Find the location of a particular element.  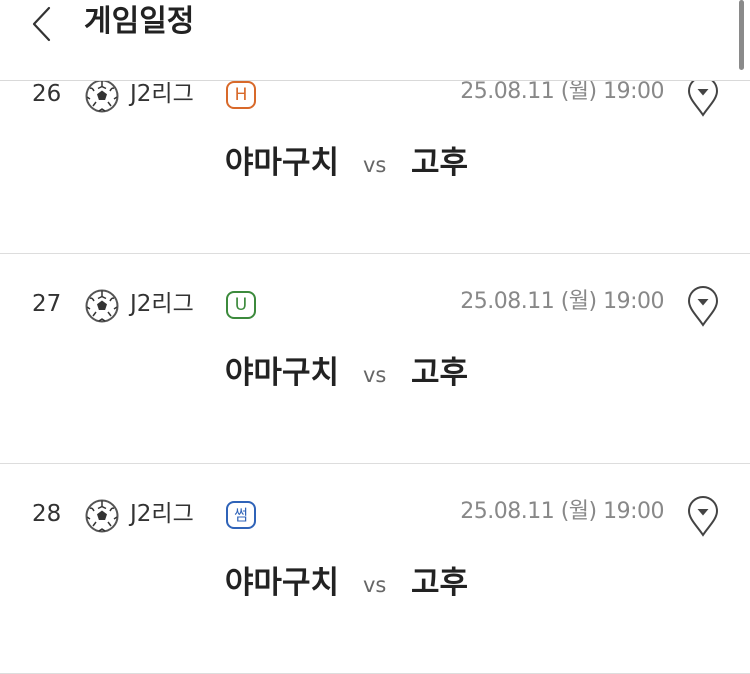

game-type-badge: 썸 is located at coordinates (241, 515).